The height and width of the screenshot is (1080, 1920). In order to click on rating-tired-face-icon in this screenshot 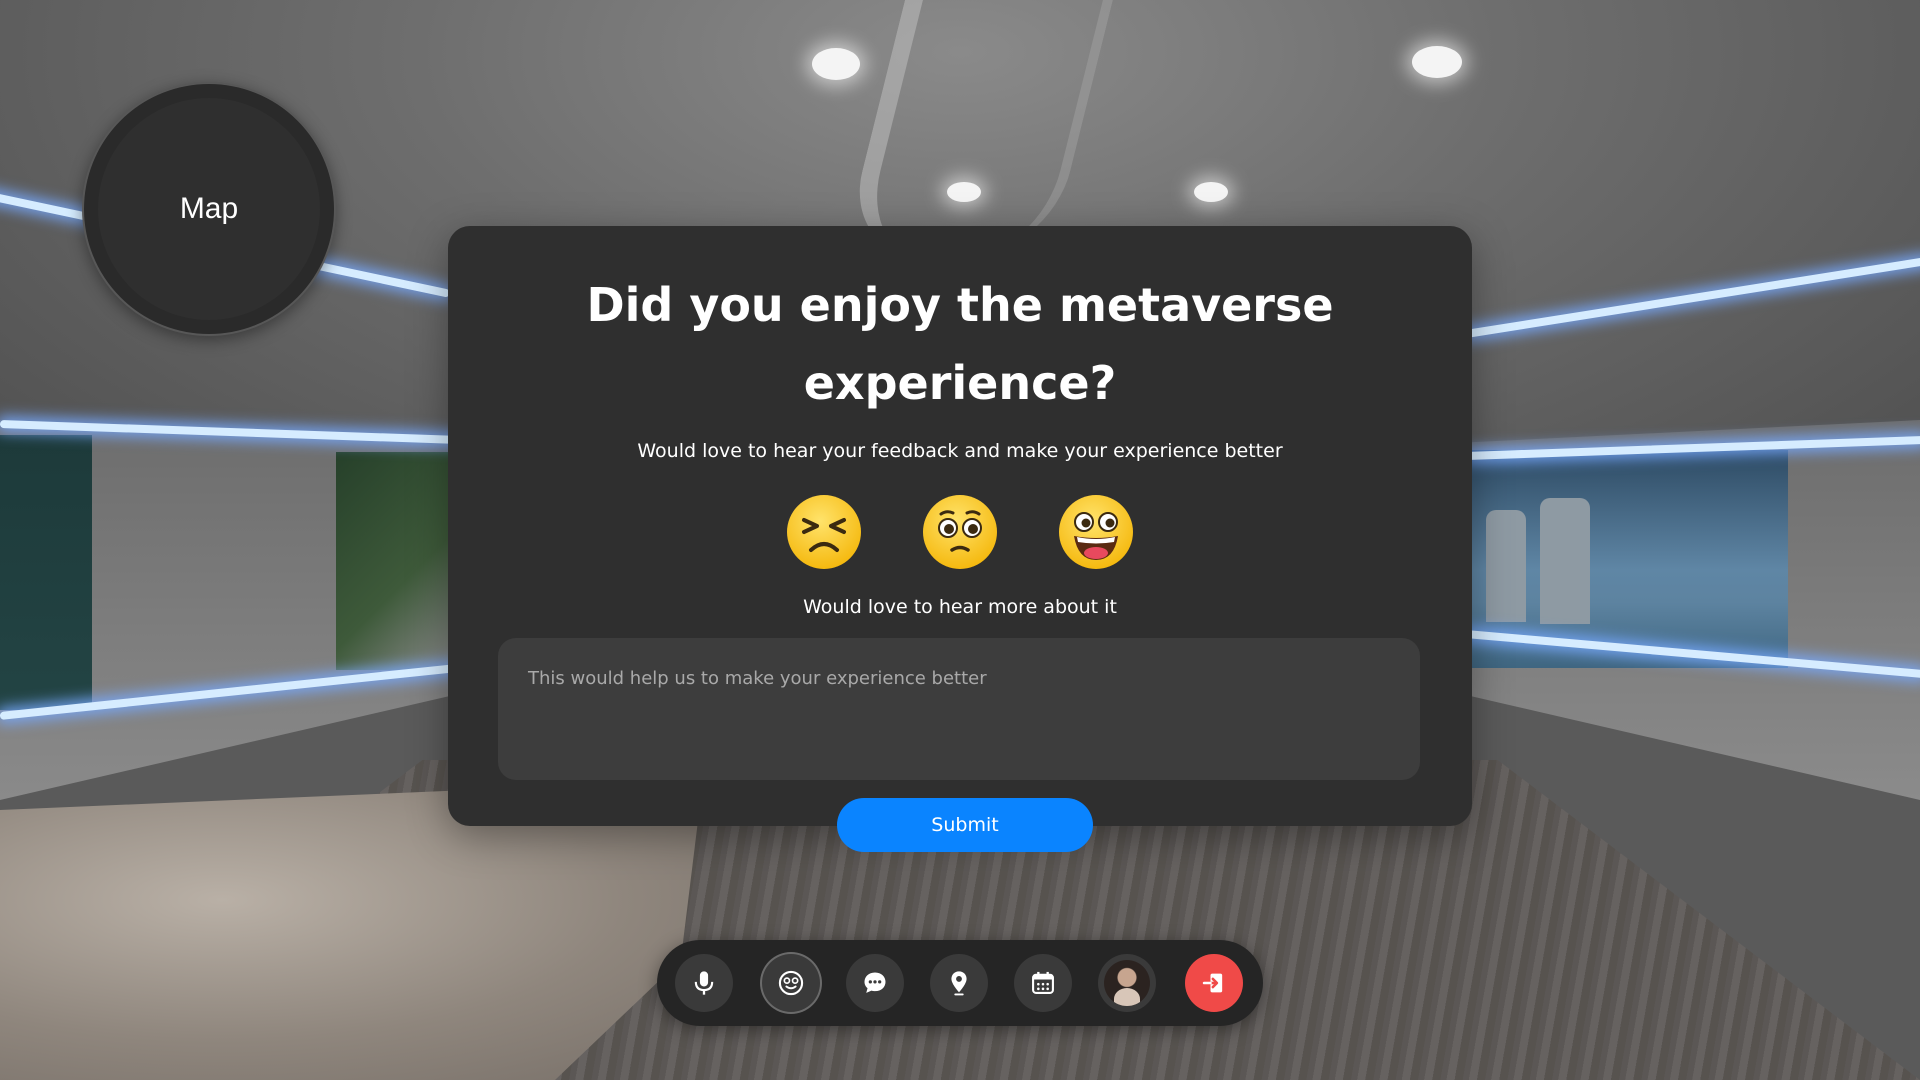, I will do `click(824, 532)`.